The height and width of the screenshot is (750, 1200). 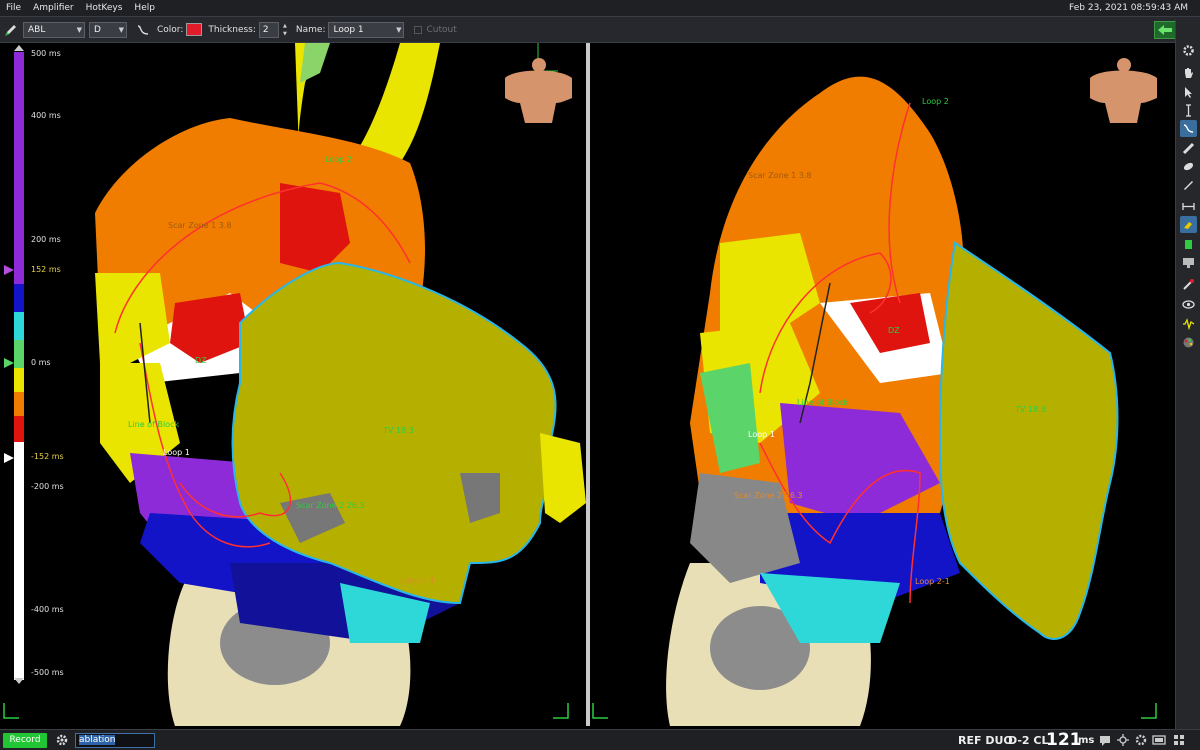 I want to click on cutout-label: Cutout, so click(x=441, y=29).